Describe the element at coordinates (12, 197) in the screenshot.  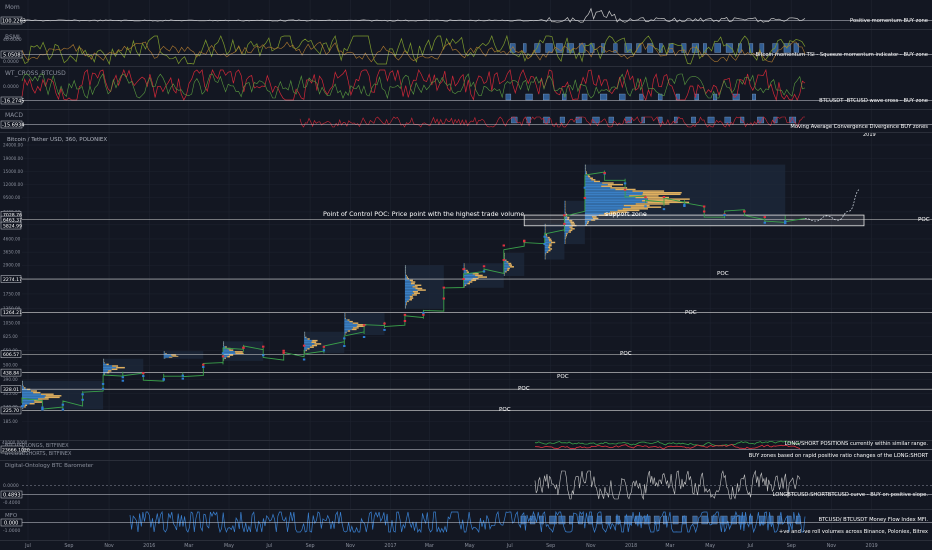
I see `price-axis-label: 9500.00` at that location.